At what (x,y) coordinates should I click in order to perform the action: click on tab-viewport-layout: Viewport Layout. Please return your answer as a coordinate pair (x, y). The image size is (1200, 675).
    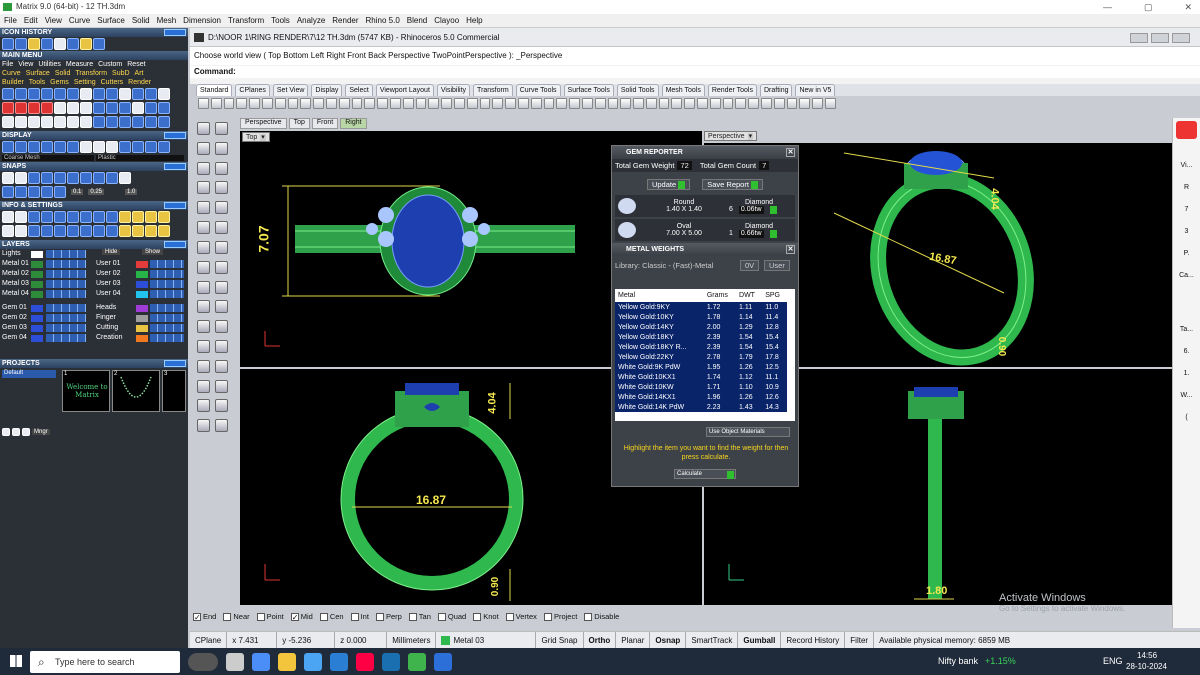
    Looking at the image, I should click on (404, 90).